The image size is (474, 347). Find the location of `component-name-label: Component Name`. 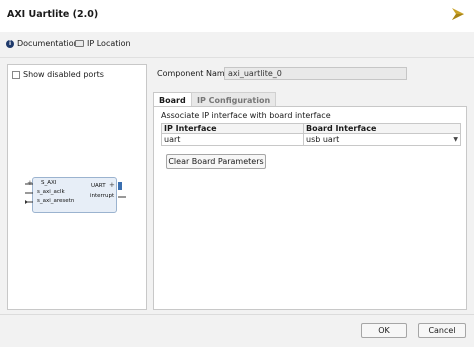

component-name-label: Component Name is located at coordinates (193, 73).